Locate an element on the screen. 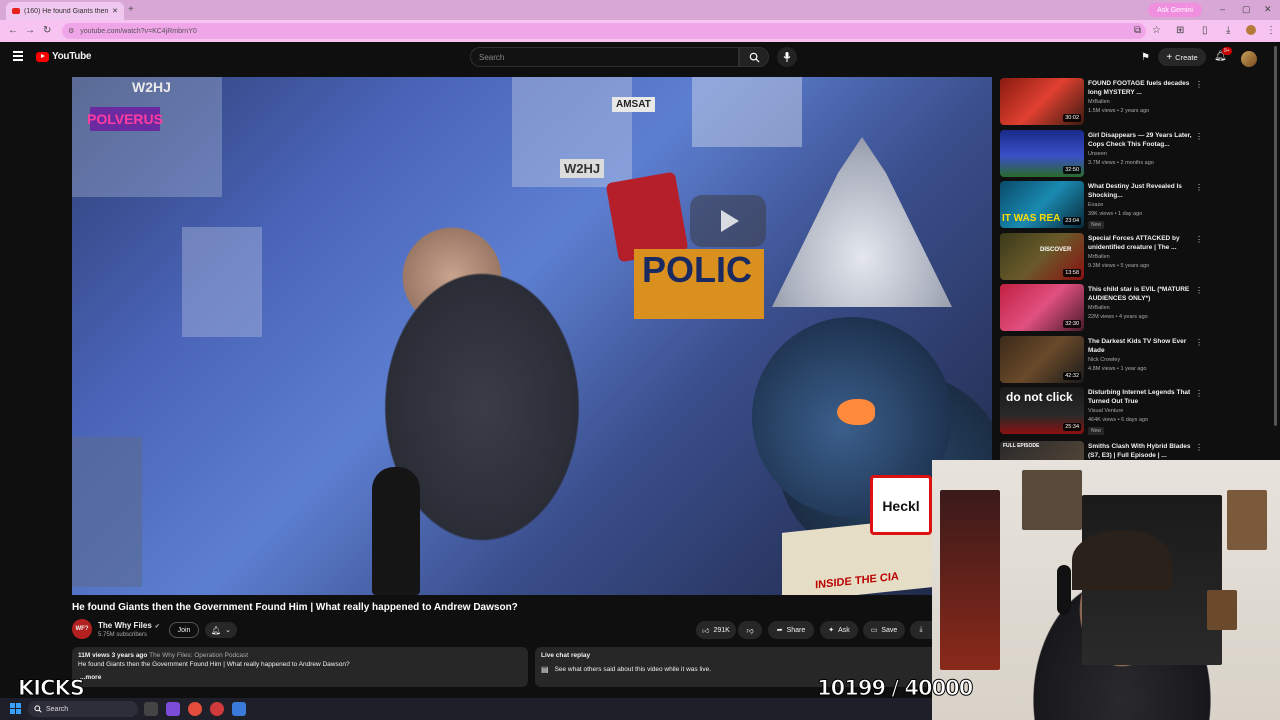 The image size is (1280, 720). back-icon: ← is located at coordinates (13, 30).